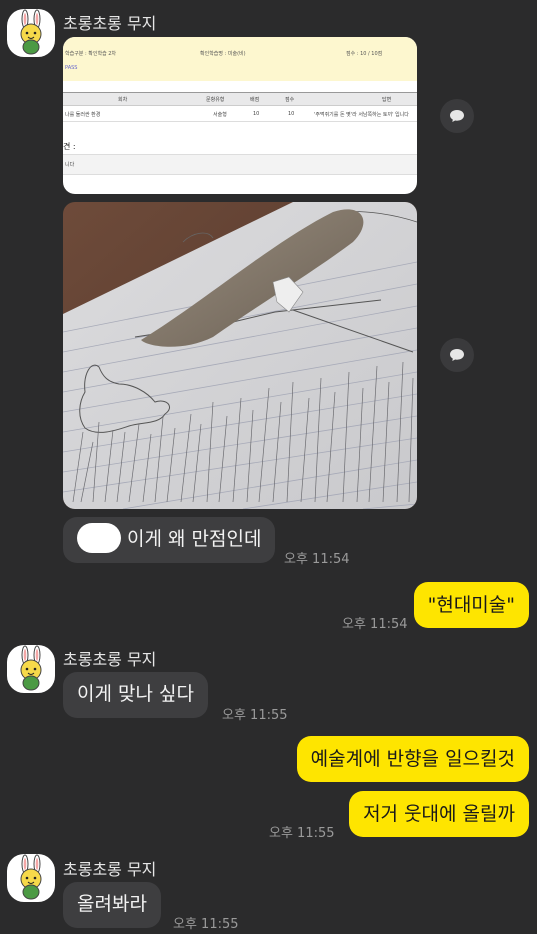 The width and height of the screenshot is (537, 934). What do you see at coordinates (361, 115) in the screenshot?
I see `doc-cell-answer: '주먹쥐기를 돈 몇'라 서남쪽하는 토끼' 입니다` at bounding box center [361, 115].